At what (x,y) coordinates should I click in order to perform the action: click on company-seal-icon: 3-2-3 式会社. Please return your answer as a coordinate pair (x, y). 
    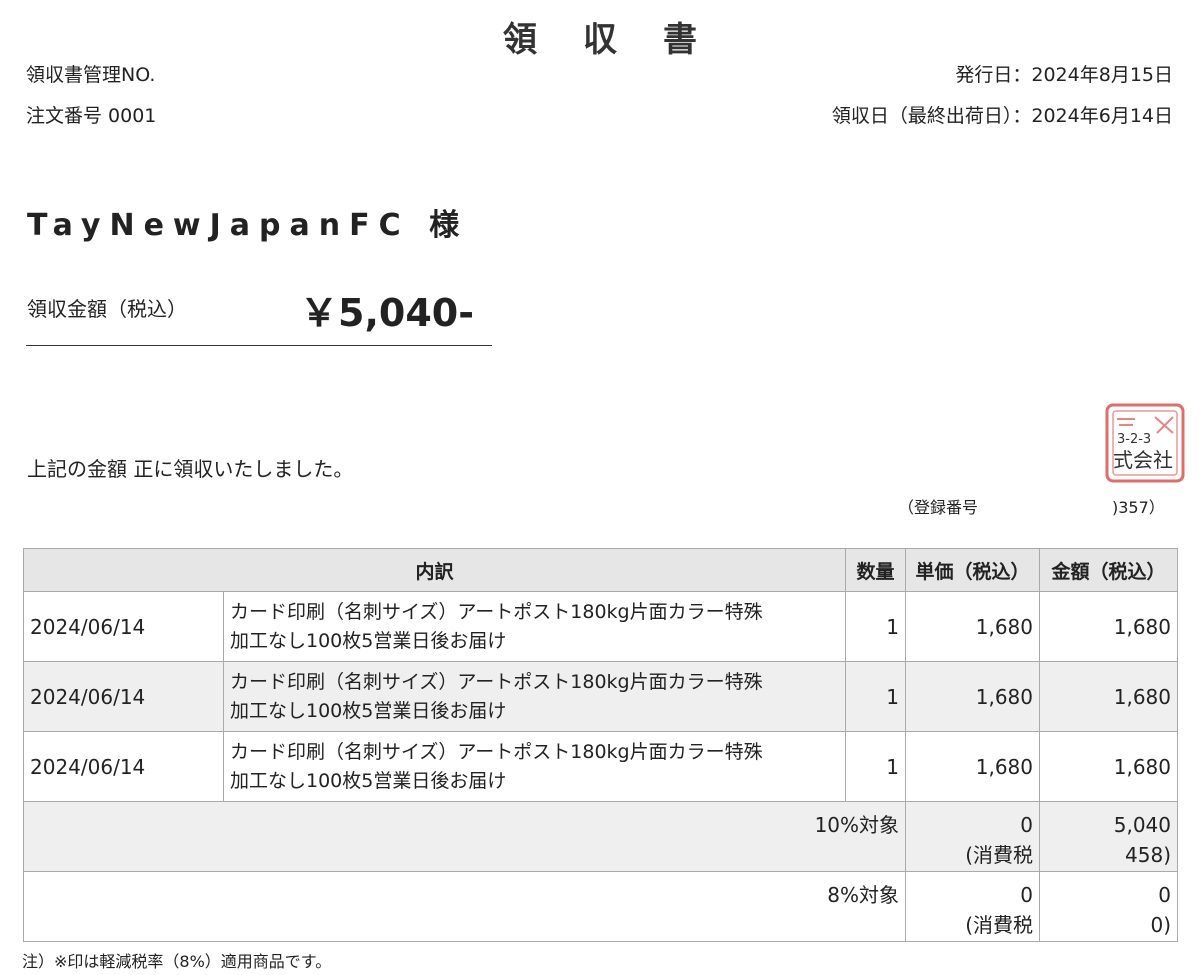
    Looking at the image, I should click on (1145, 443).